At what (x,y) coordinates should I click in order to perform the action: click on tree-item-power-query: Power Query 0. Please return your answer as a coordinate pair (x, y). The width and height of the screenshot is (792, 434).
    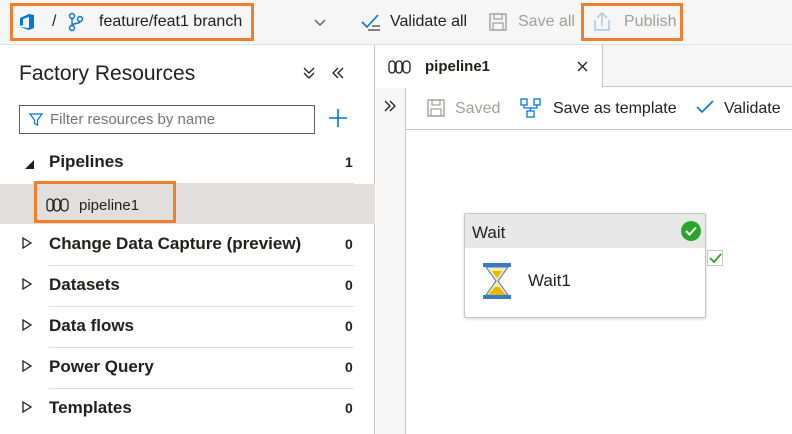
    Looking at the image, I should click on (187, 368).